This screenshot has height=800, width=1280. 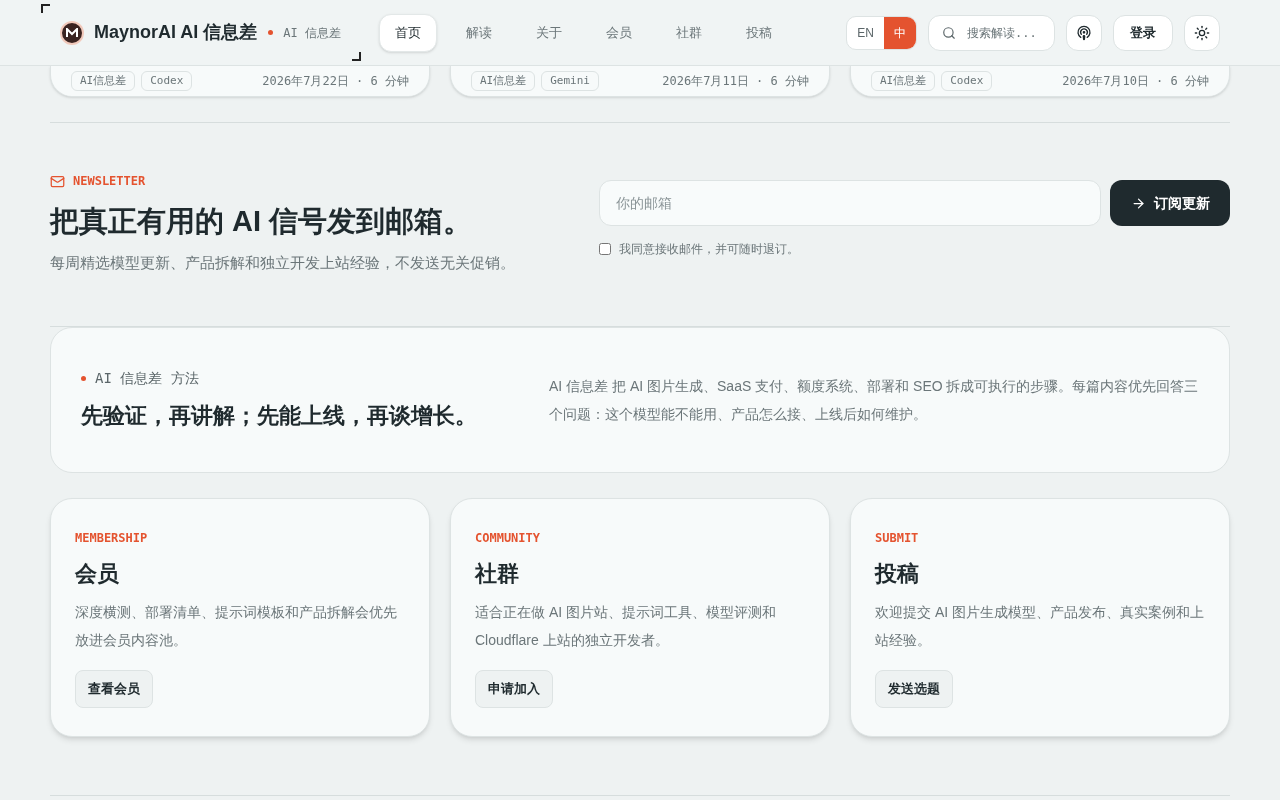 I want to click on language-option: EN, so click(x=865, y=32).